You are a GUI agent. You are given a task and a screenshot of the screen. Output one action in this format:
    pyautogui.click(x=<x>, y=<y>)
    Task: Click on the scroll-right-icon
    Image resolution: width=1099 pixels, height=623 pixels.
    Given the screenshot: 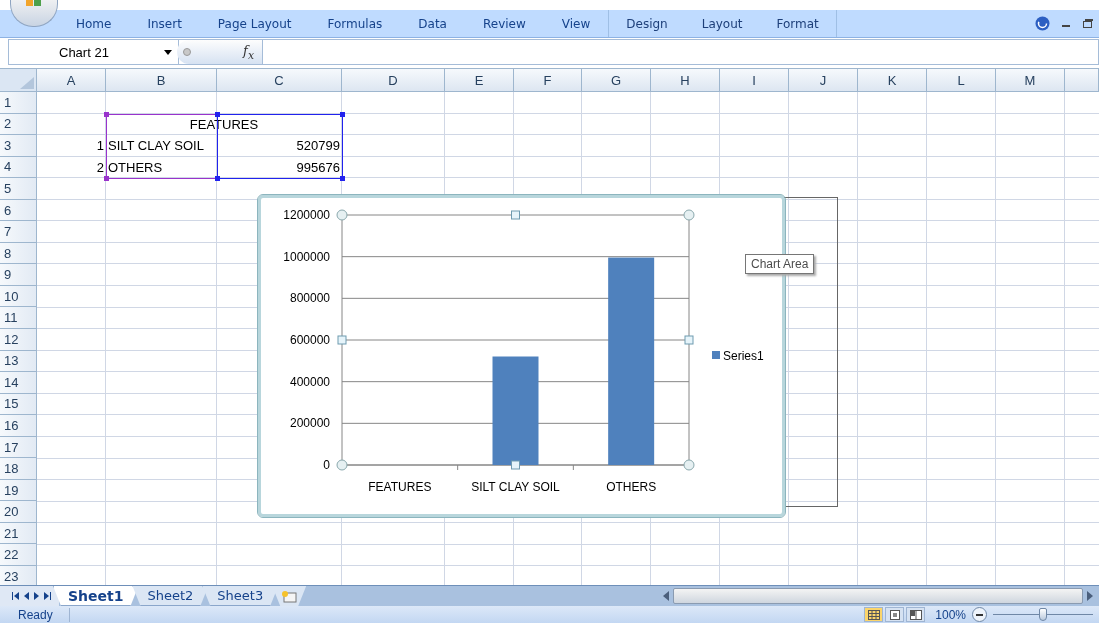 What is the action you would take?
    pyautogui.click(x=1090, y=596)
    